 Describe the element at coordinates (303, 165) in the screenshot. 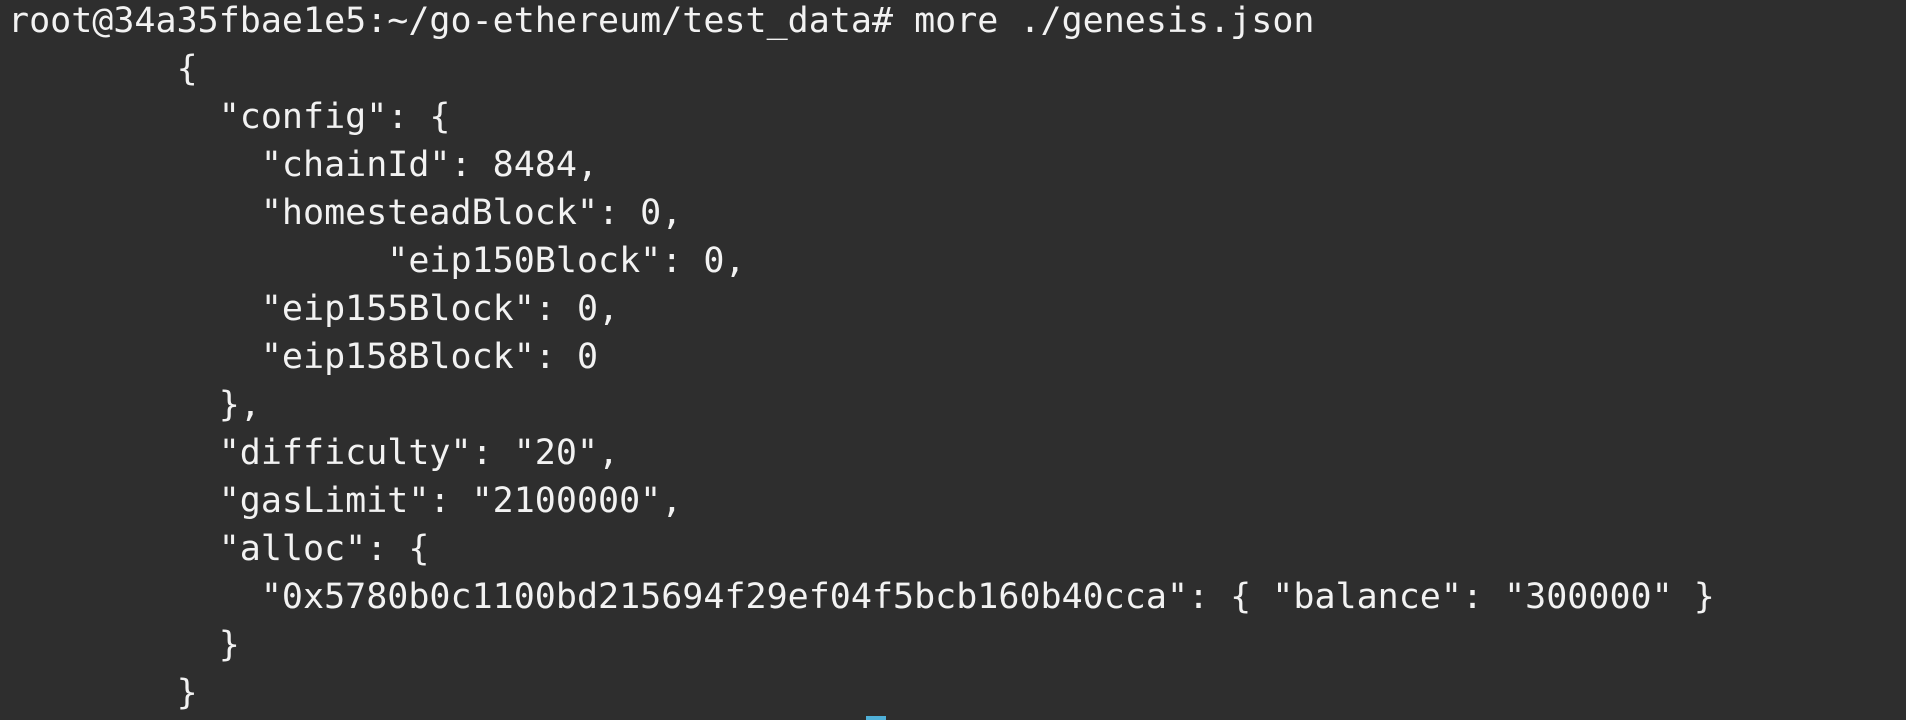

I see `output-line: "chainId": 8484,` at that location.